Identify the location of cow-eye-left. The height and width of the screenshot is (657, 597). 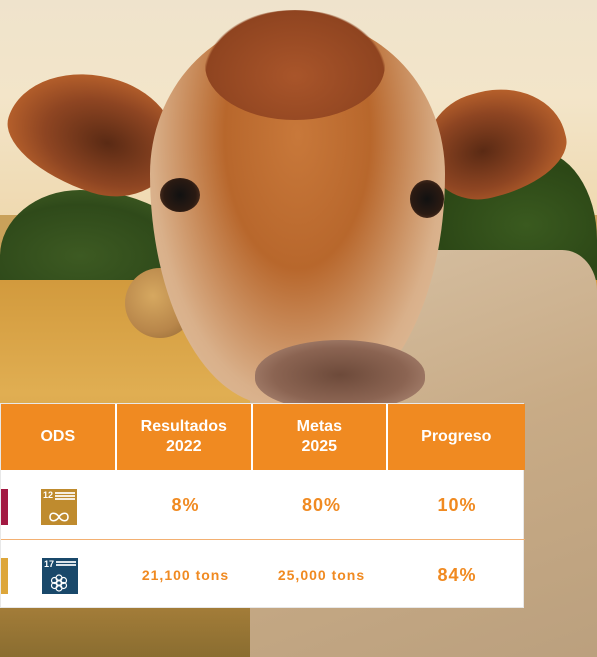
(180, 195).